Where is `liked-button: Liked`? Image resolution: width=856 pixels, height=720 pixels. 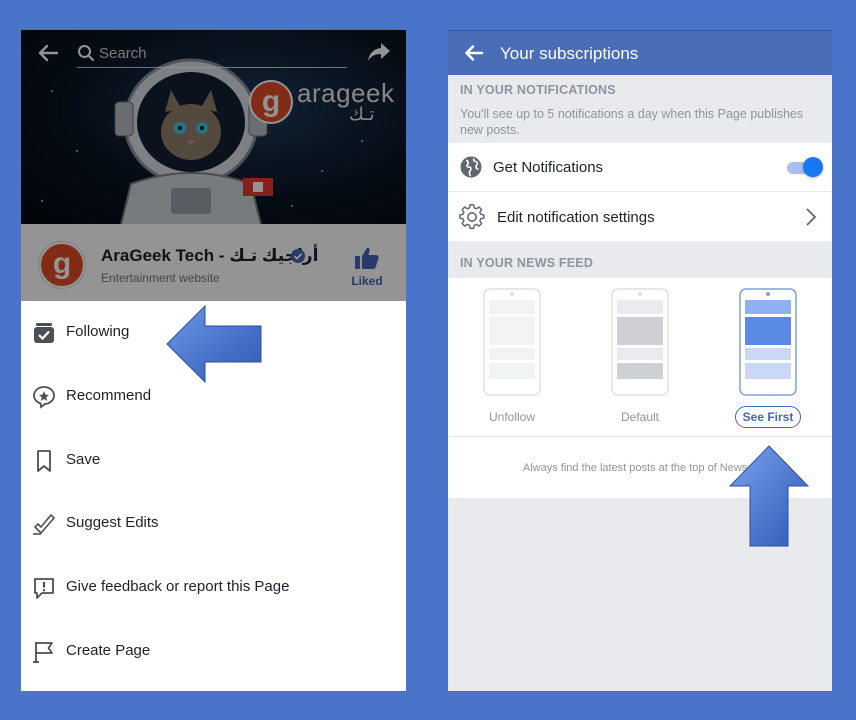
liked-button: Liked is located at coordinates (367, 268).